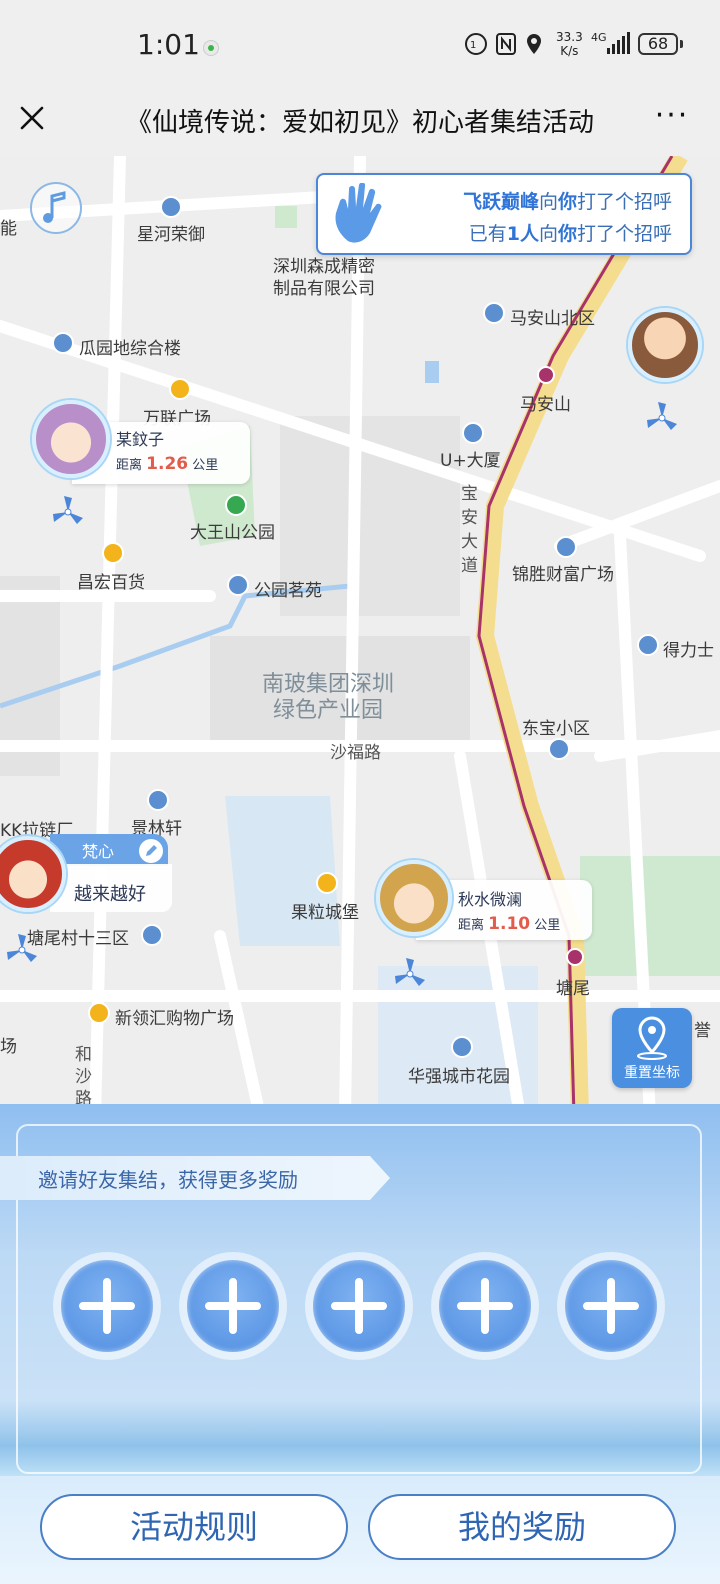 The image size is (720, 1584). What do you see at coordinates (470, 461) in the screenshot?
I see `map-label: U+大厦` at bounding box center [470, 461].